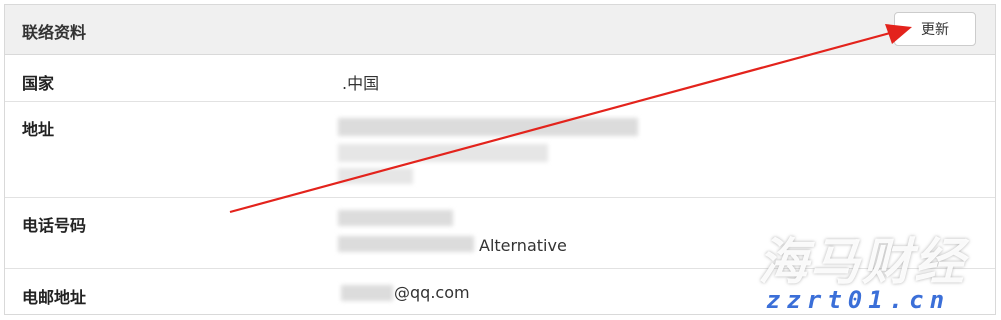 The image size is (1001, 320). I want to click on email-label: 电邮地址, so click(54, 297).